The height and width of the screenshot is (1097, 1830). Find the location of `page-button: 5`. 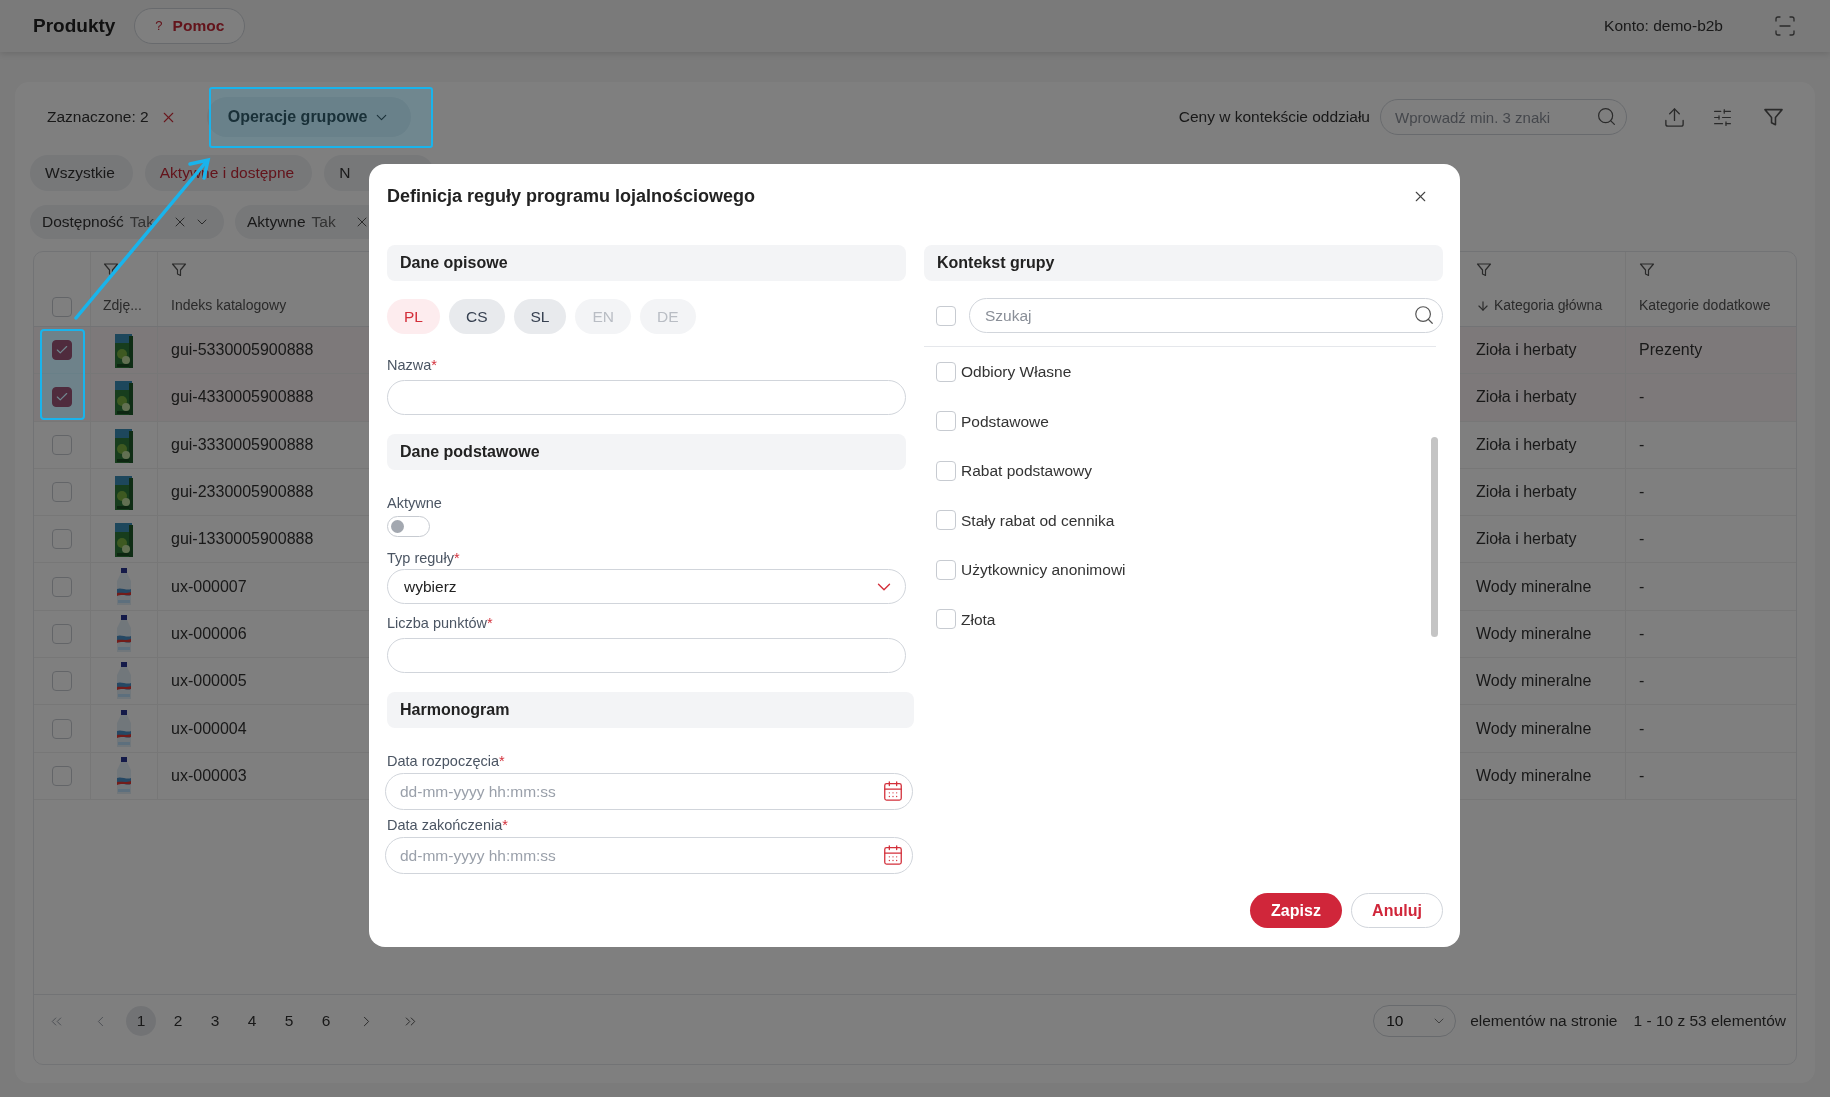

page-button: 5 is located at coordinates (289, 1021).